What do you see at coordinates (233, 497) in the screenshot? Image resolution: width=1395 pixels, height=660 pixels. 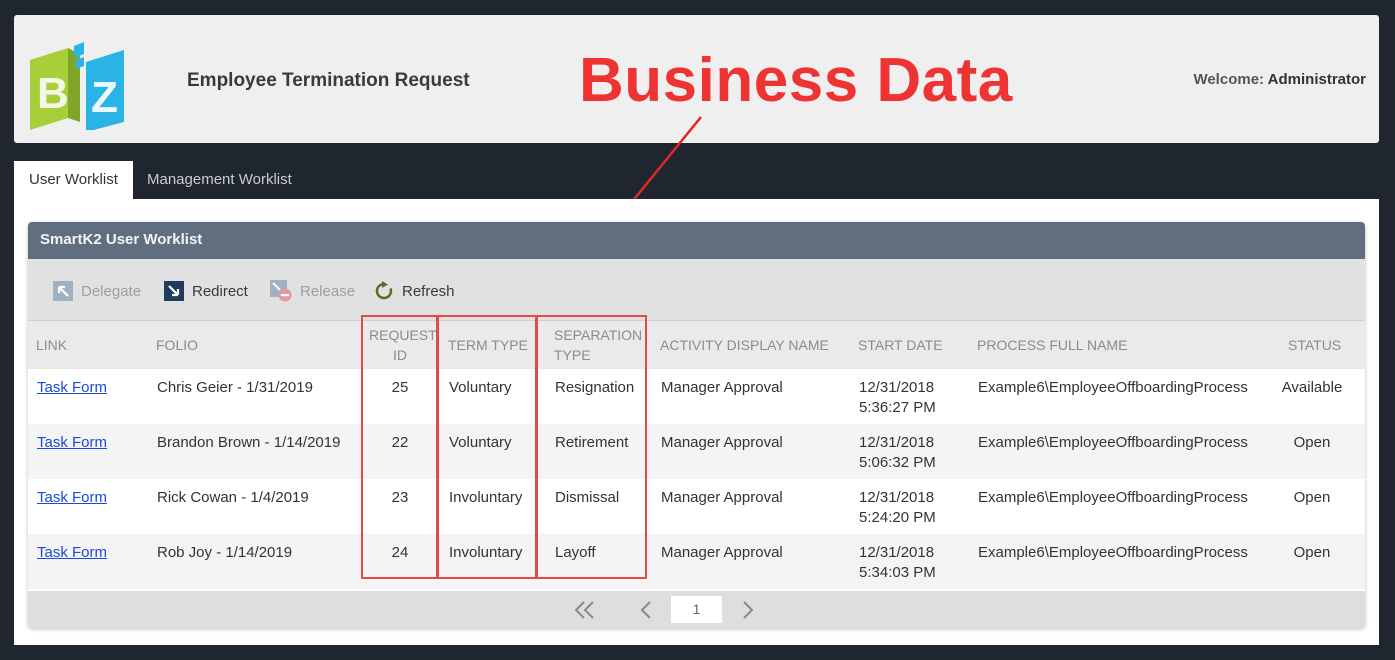 I see `folio-cell: Rick Cowan - 1/4/2019` at bounding box center [233, 497].